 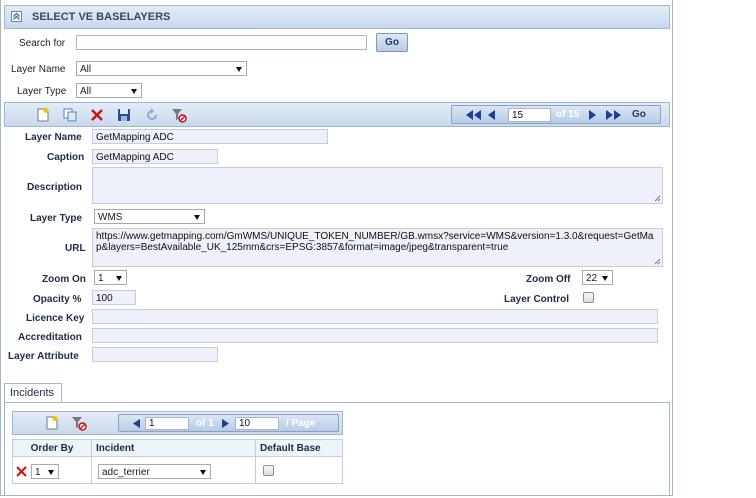 What do you see at coordinates (614, 115) in the screenshot?
I see `last-page-icon` at bounding box center [614, 115].